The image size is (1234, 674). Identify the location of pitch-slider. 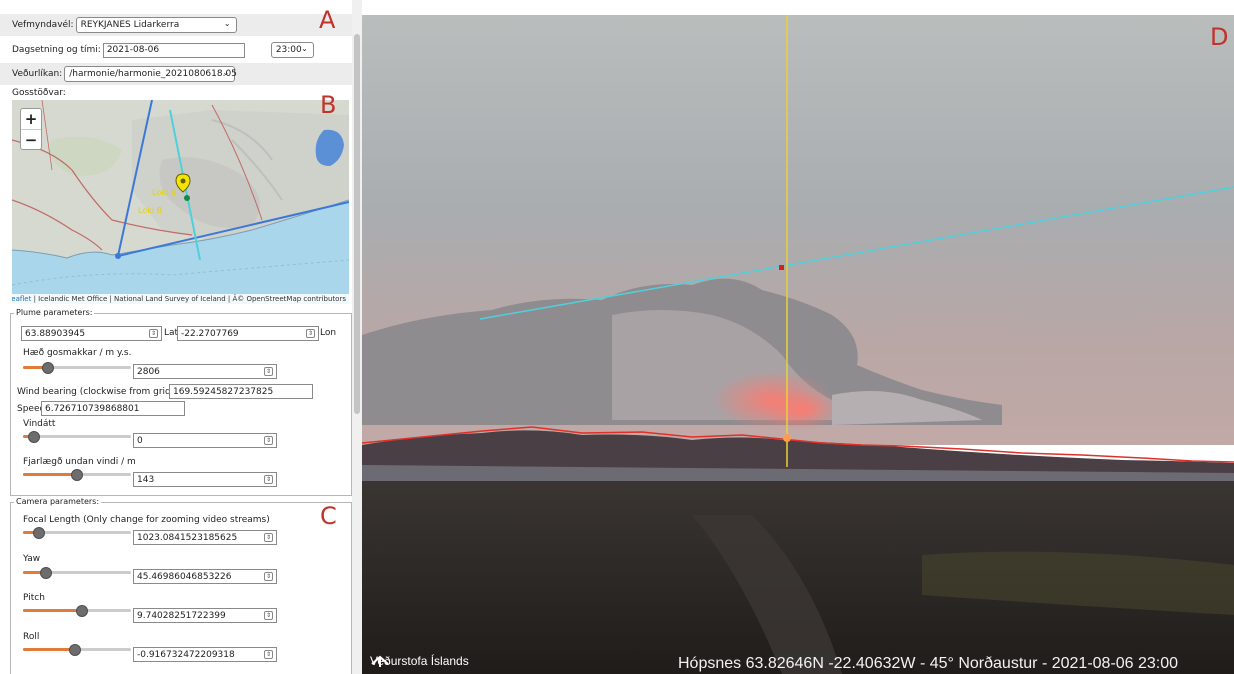
(77, 611).